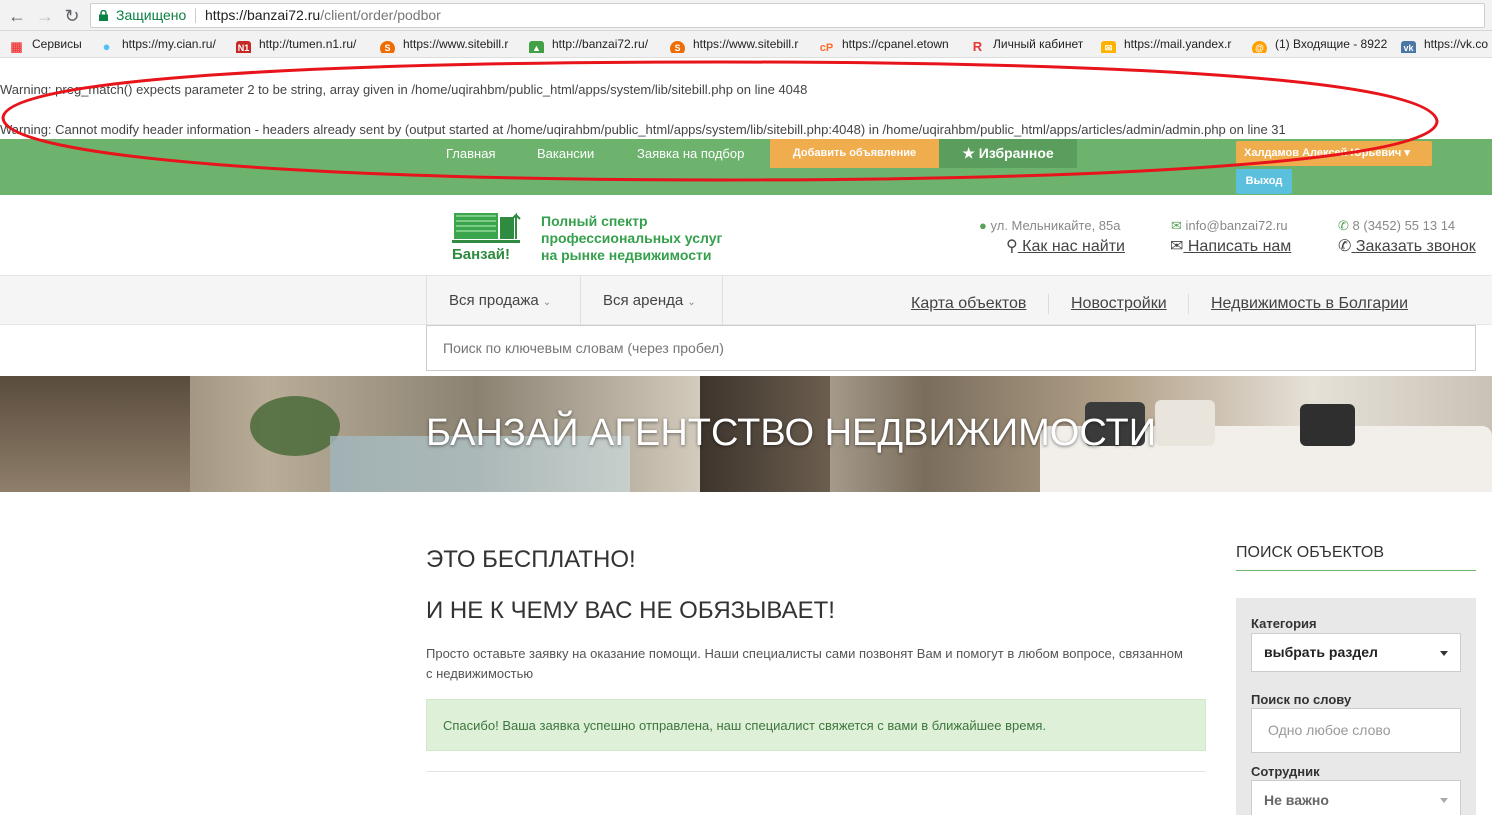 This screenshot has height=815, width=1492. Describe the element at coordinates (45, 44) in the screenshot. I see `bookmark-item: ▦ Сервисы` at that location.